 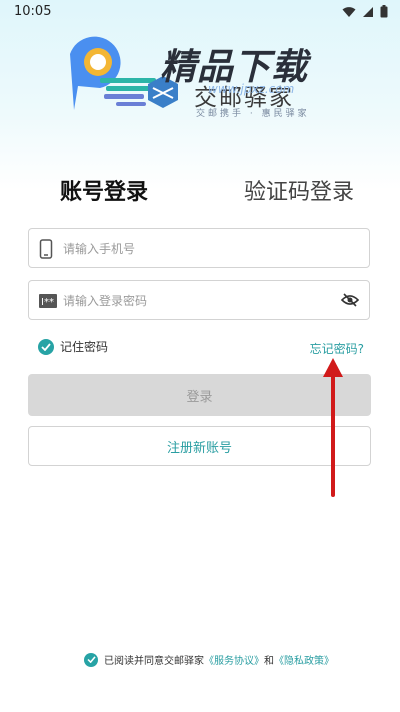 What do you see at coordinates (251, 89) in the screenshot?
I see `logo-watermark: www.jpxz.com` at bounding box center [251, 89].